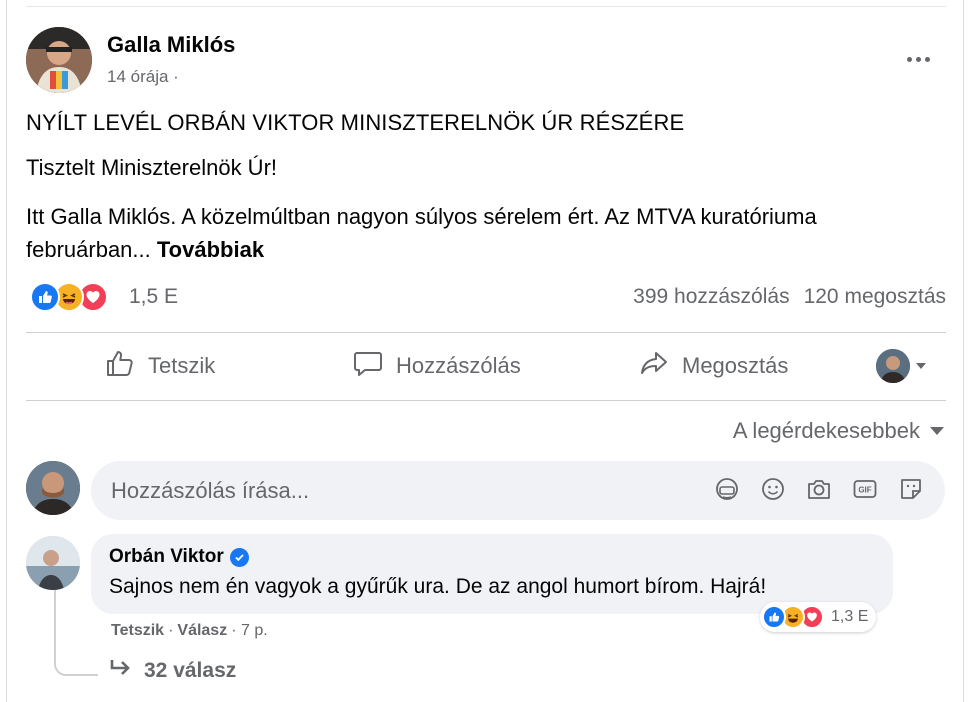  Describe the element at coordinates (121, 671) in the screenshot. I see `reply-arrow-icon` at that location.